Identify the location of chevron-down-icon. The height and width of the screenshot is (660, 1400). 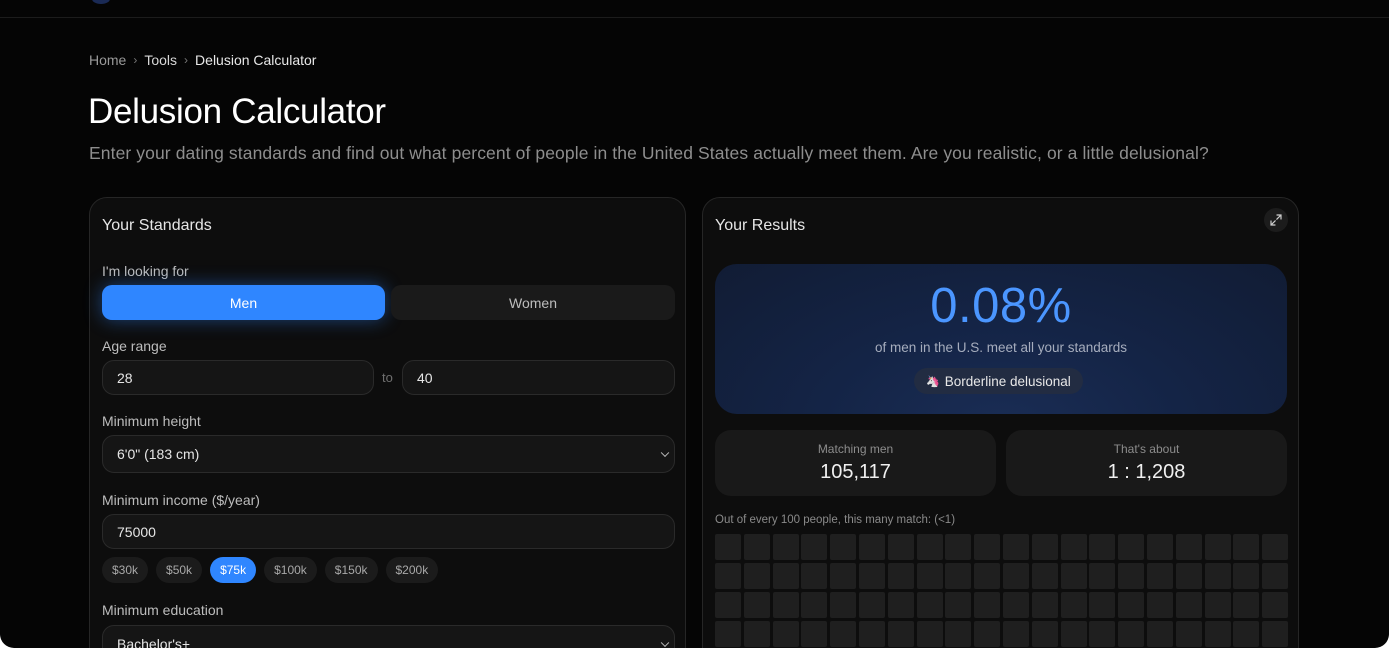
(665, 453).